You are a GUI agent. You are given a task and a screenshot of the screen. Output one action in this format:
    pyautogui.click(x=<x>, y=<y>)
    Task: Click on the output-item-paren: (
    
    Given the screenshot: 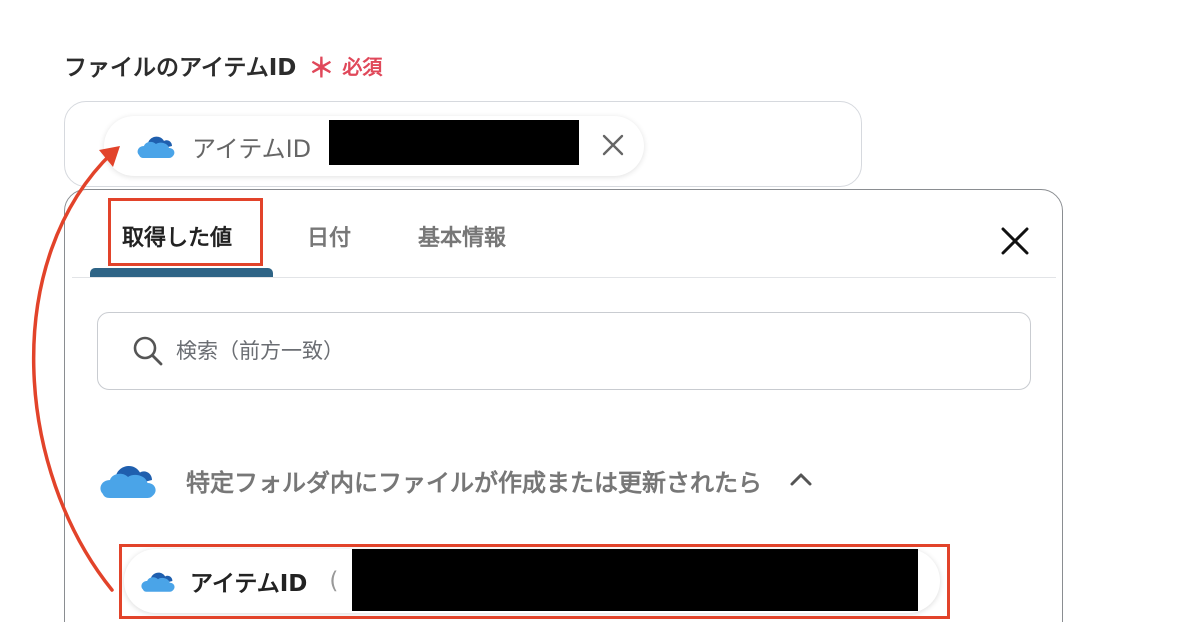 What is the action you would take?
    pyautogui.click(x=334, y=581)
    